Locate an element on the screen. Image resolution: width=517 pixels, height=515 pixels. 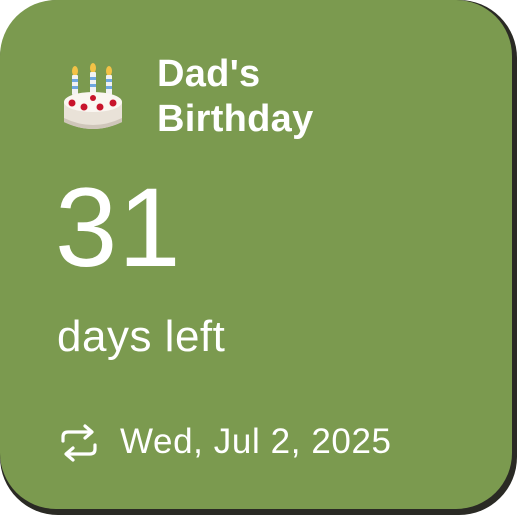
days-left-label: days left is located at coordinates (141, 336).